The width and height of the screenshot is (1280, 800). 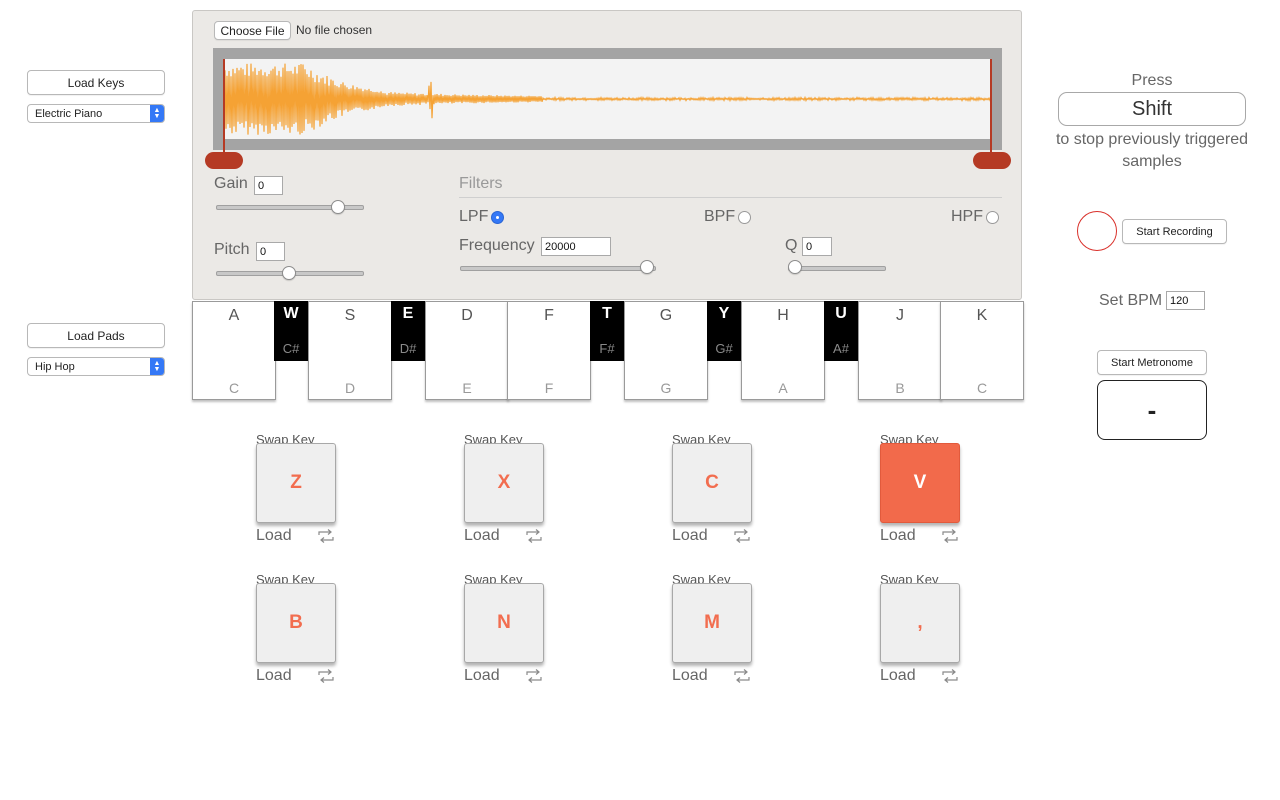 I want to click on sample-pad: B, so click(x=296, y=623).